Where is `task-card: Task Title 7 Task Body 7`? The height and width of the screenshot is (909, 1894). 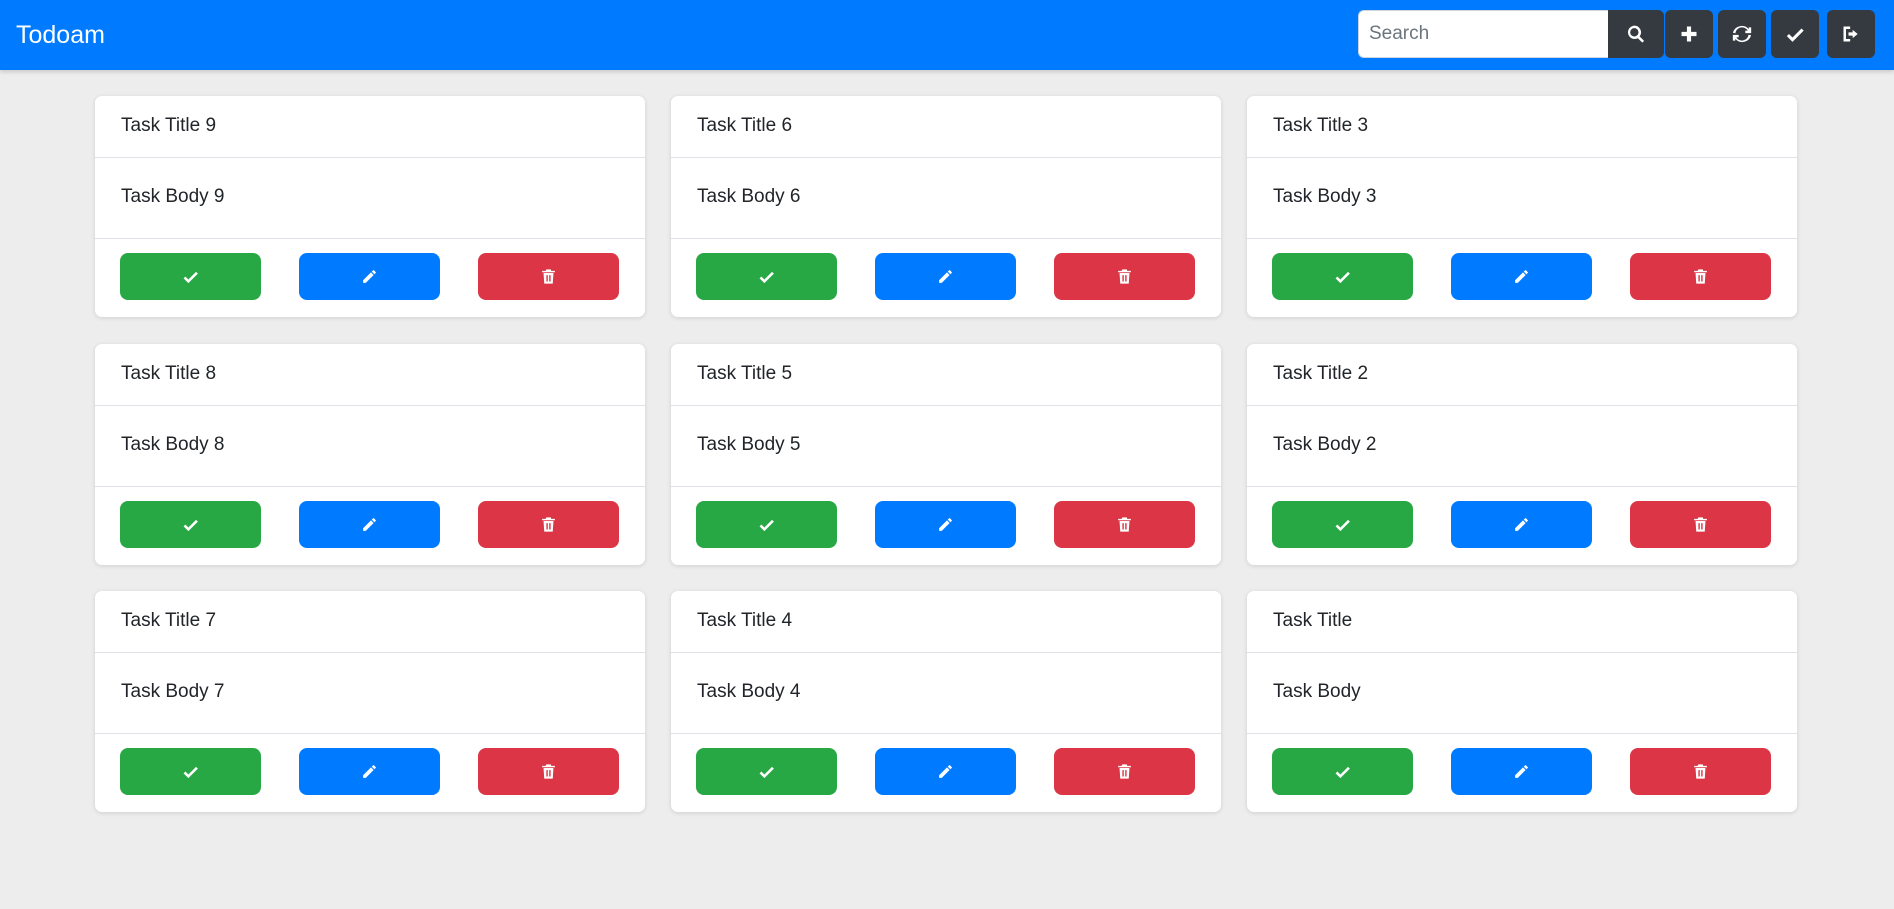
task-card: Task Title 7 Task Body 7 is located at coordinates (370, 701).